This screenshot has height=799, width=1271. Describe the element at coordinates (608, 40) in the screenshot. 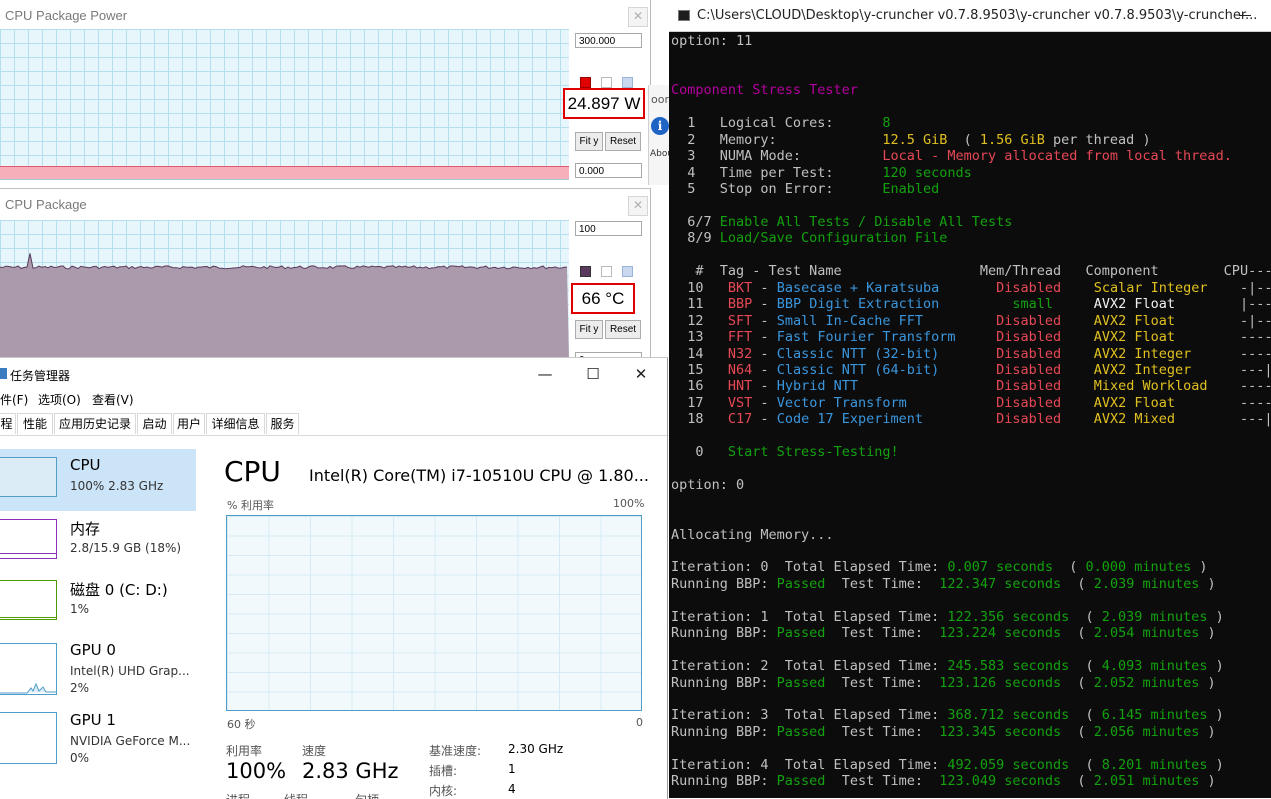

I see `power-max-field: 300.000` at that location.